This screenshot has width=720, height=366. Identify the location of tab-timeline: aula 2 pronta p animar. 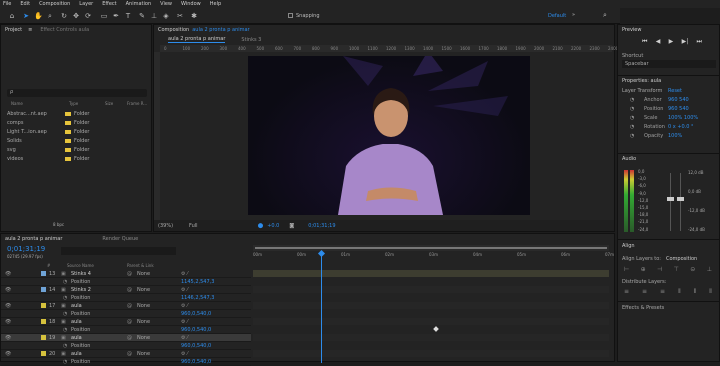
(33, 239).